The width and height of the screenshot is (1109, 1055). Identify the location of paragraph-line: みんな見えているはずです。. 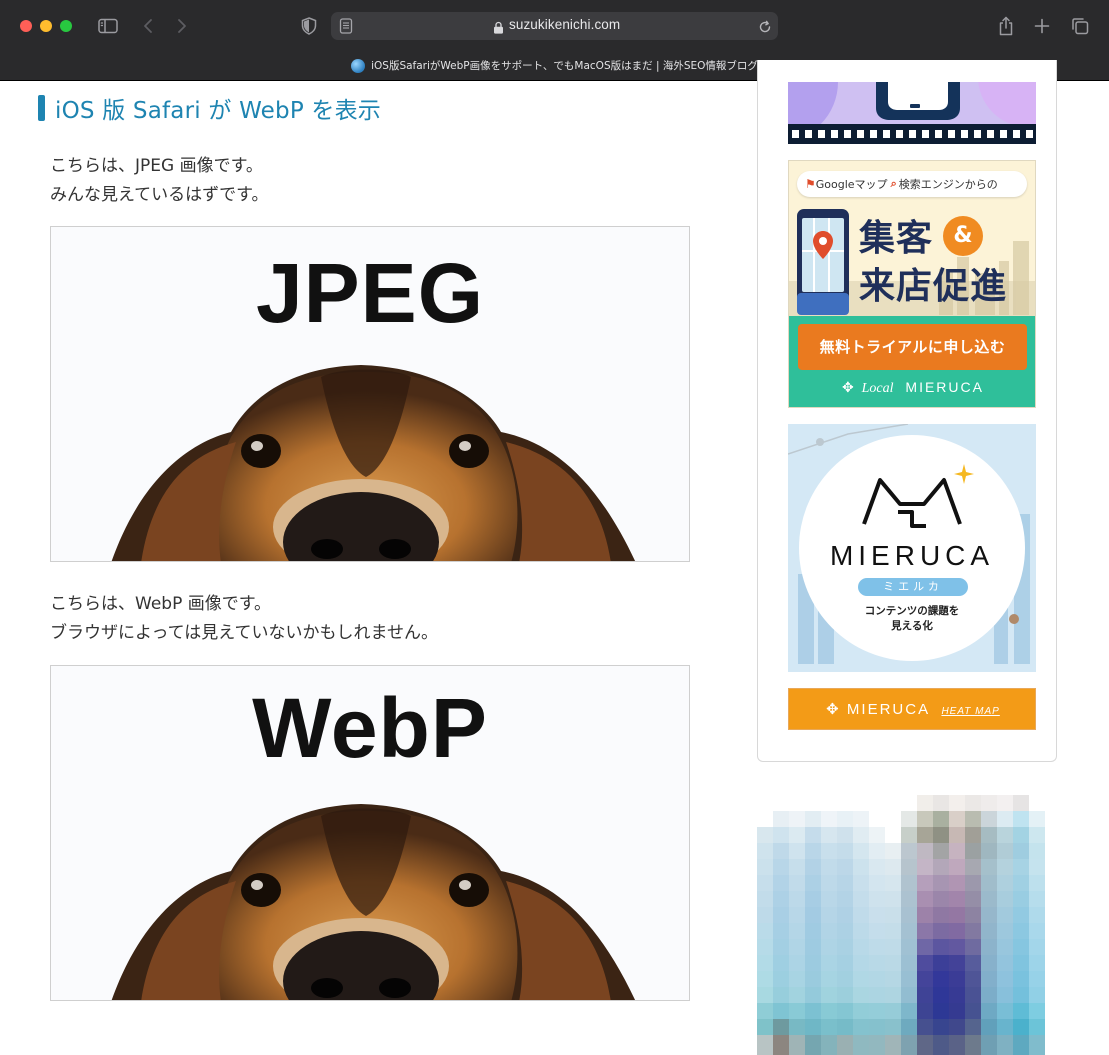
(159, 195).